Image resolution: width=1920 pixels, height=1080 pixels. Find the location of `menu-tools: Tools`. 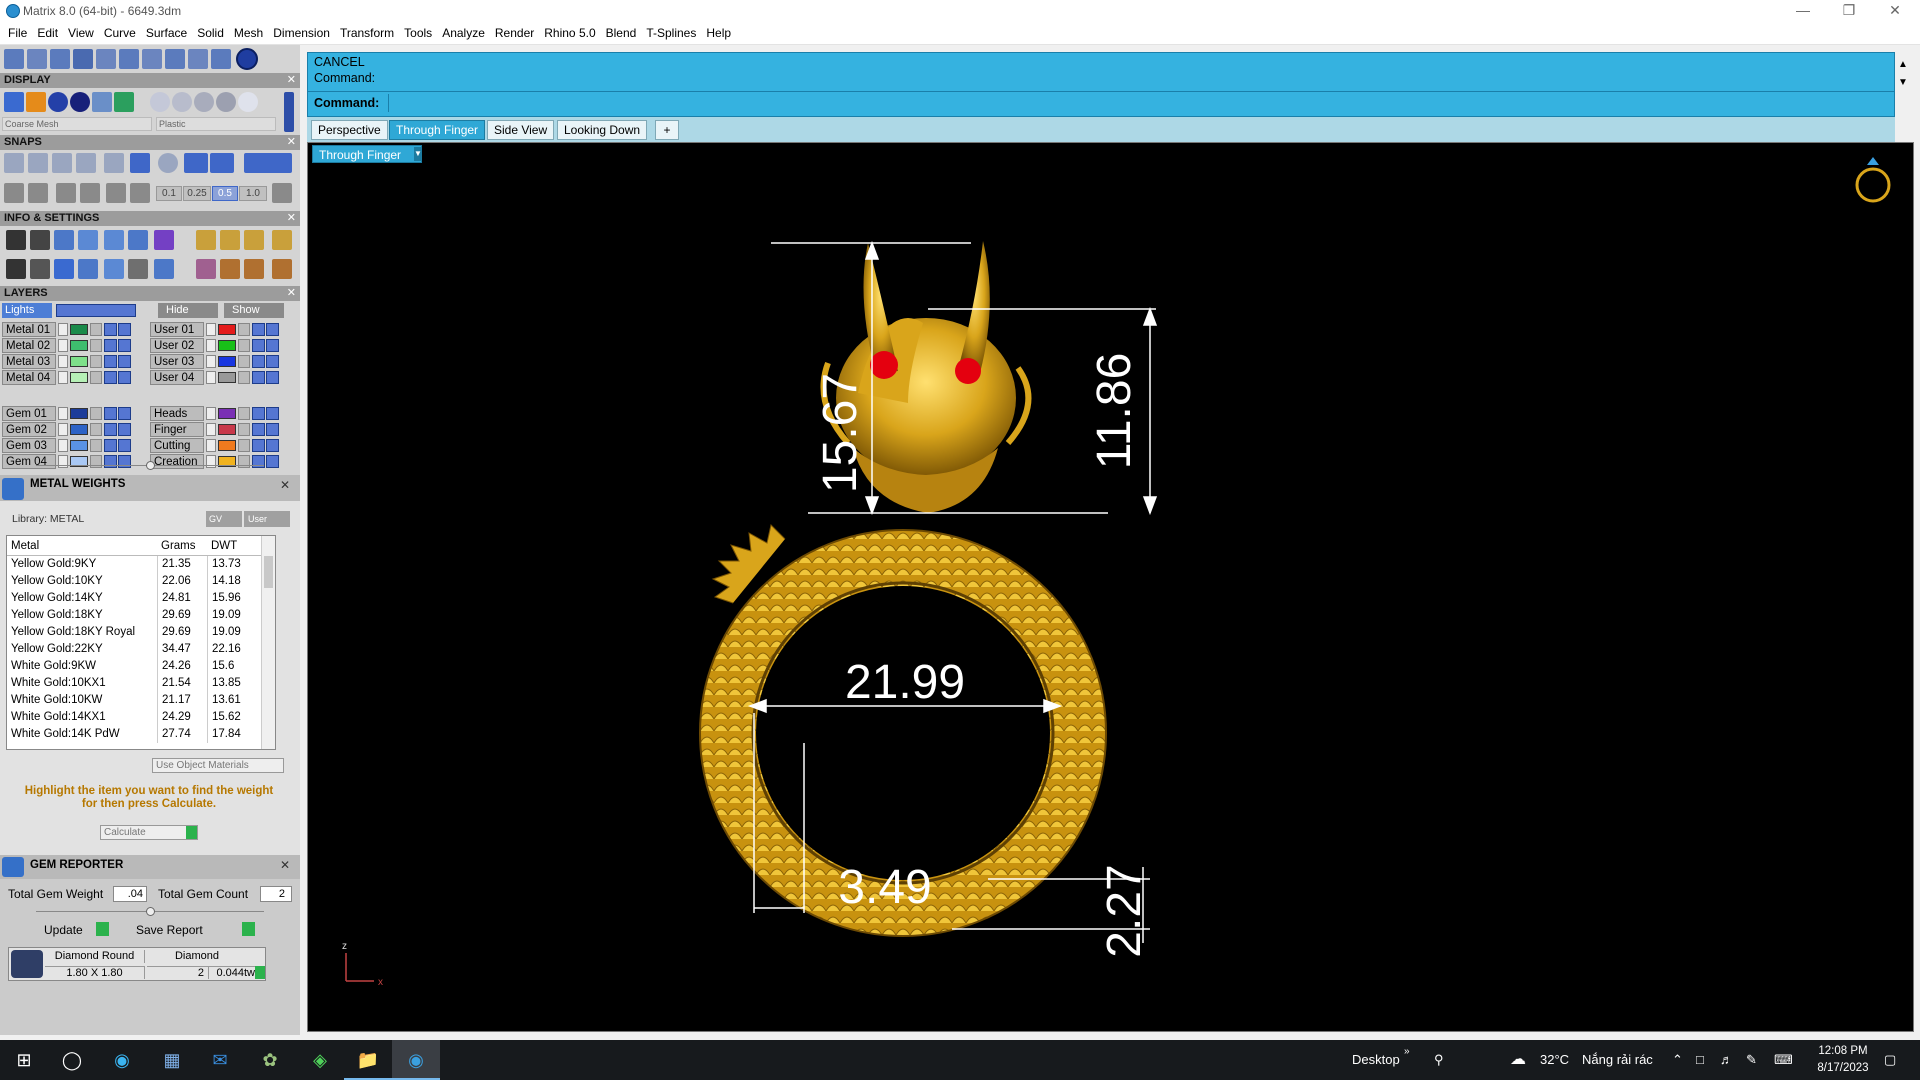

menu-tools: Tools is located at coordinates (418, 33).